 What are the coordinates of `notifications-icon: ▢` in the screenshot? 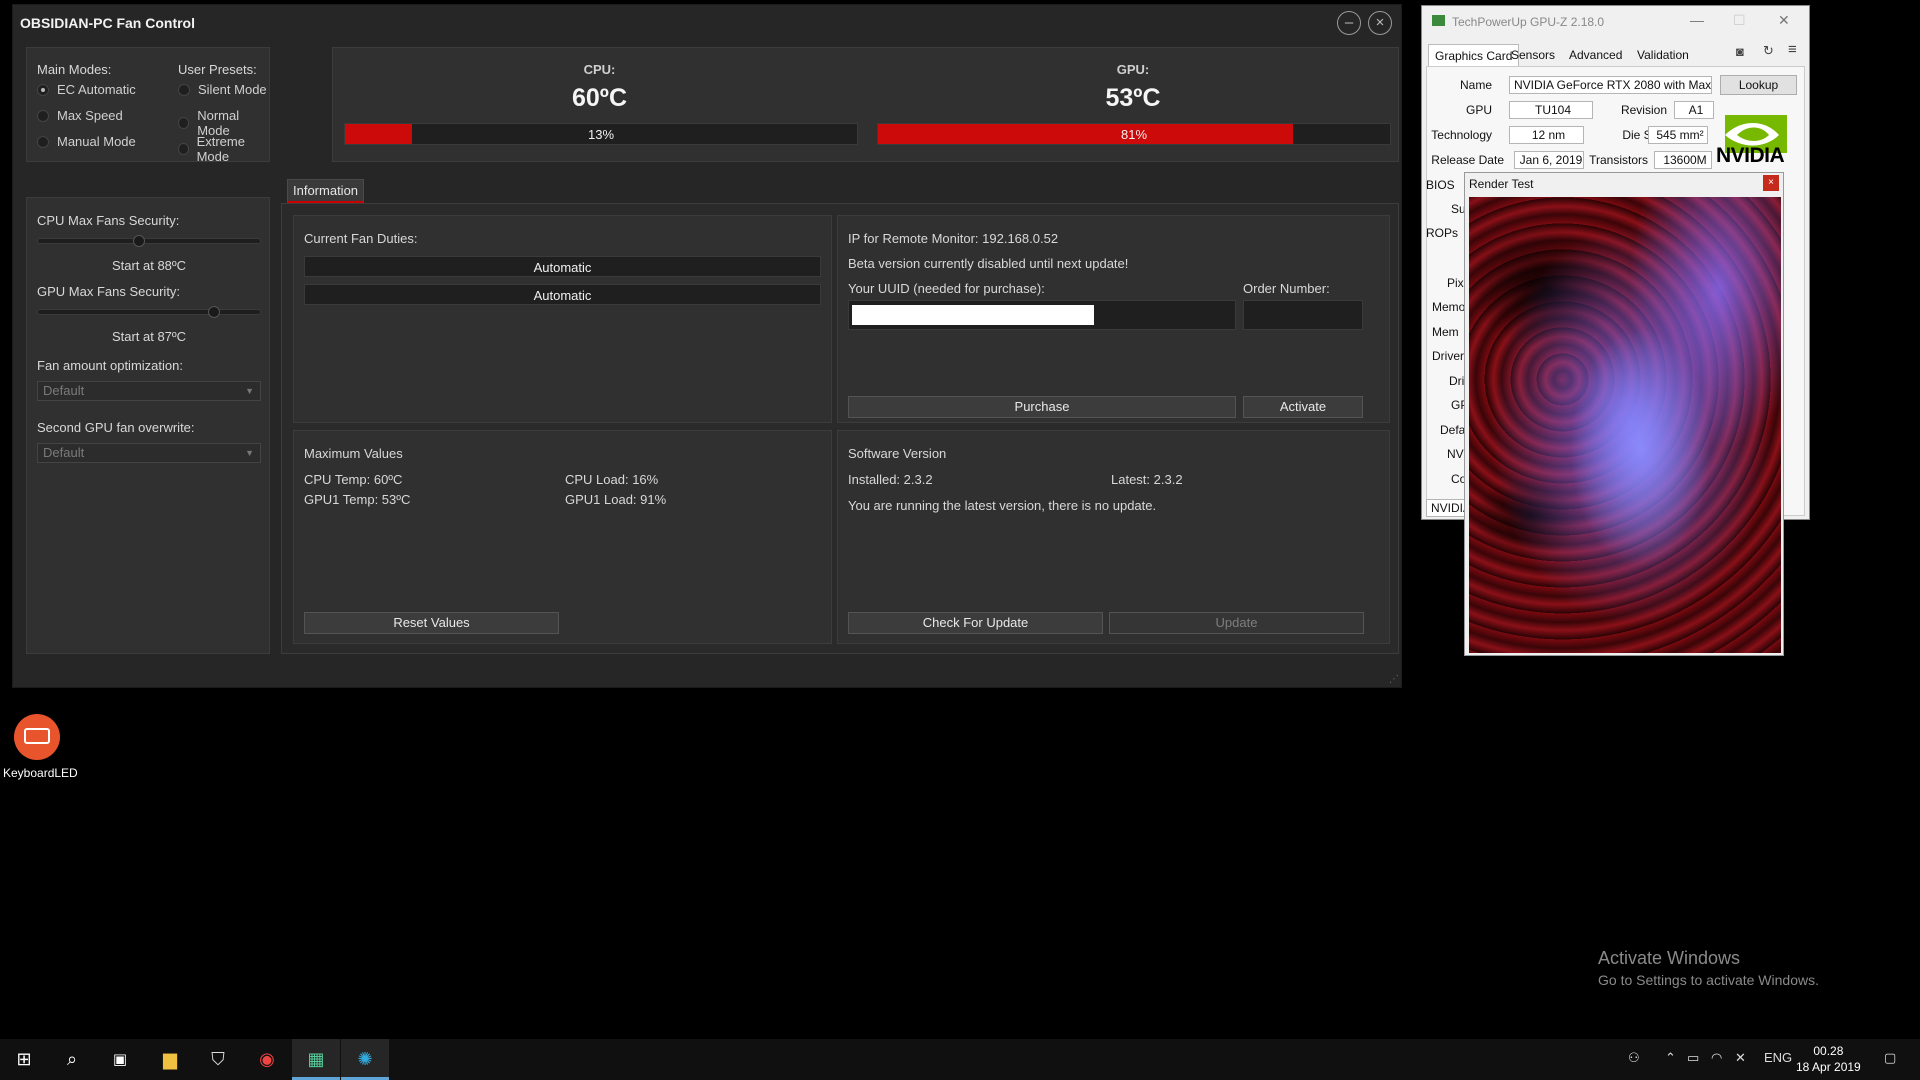 It's located at (1890, 1058).